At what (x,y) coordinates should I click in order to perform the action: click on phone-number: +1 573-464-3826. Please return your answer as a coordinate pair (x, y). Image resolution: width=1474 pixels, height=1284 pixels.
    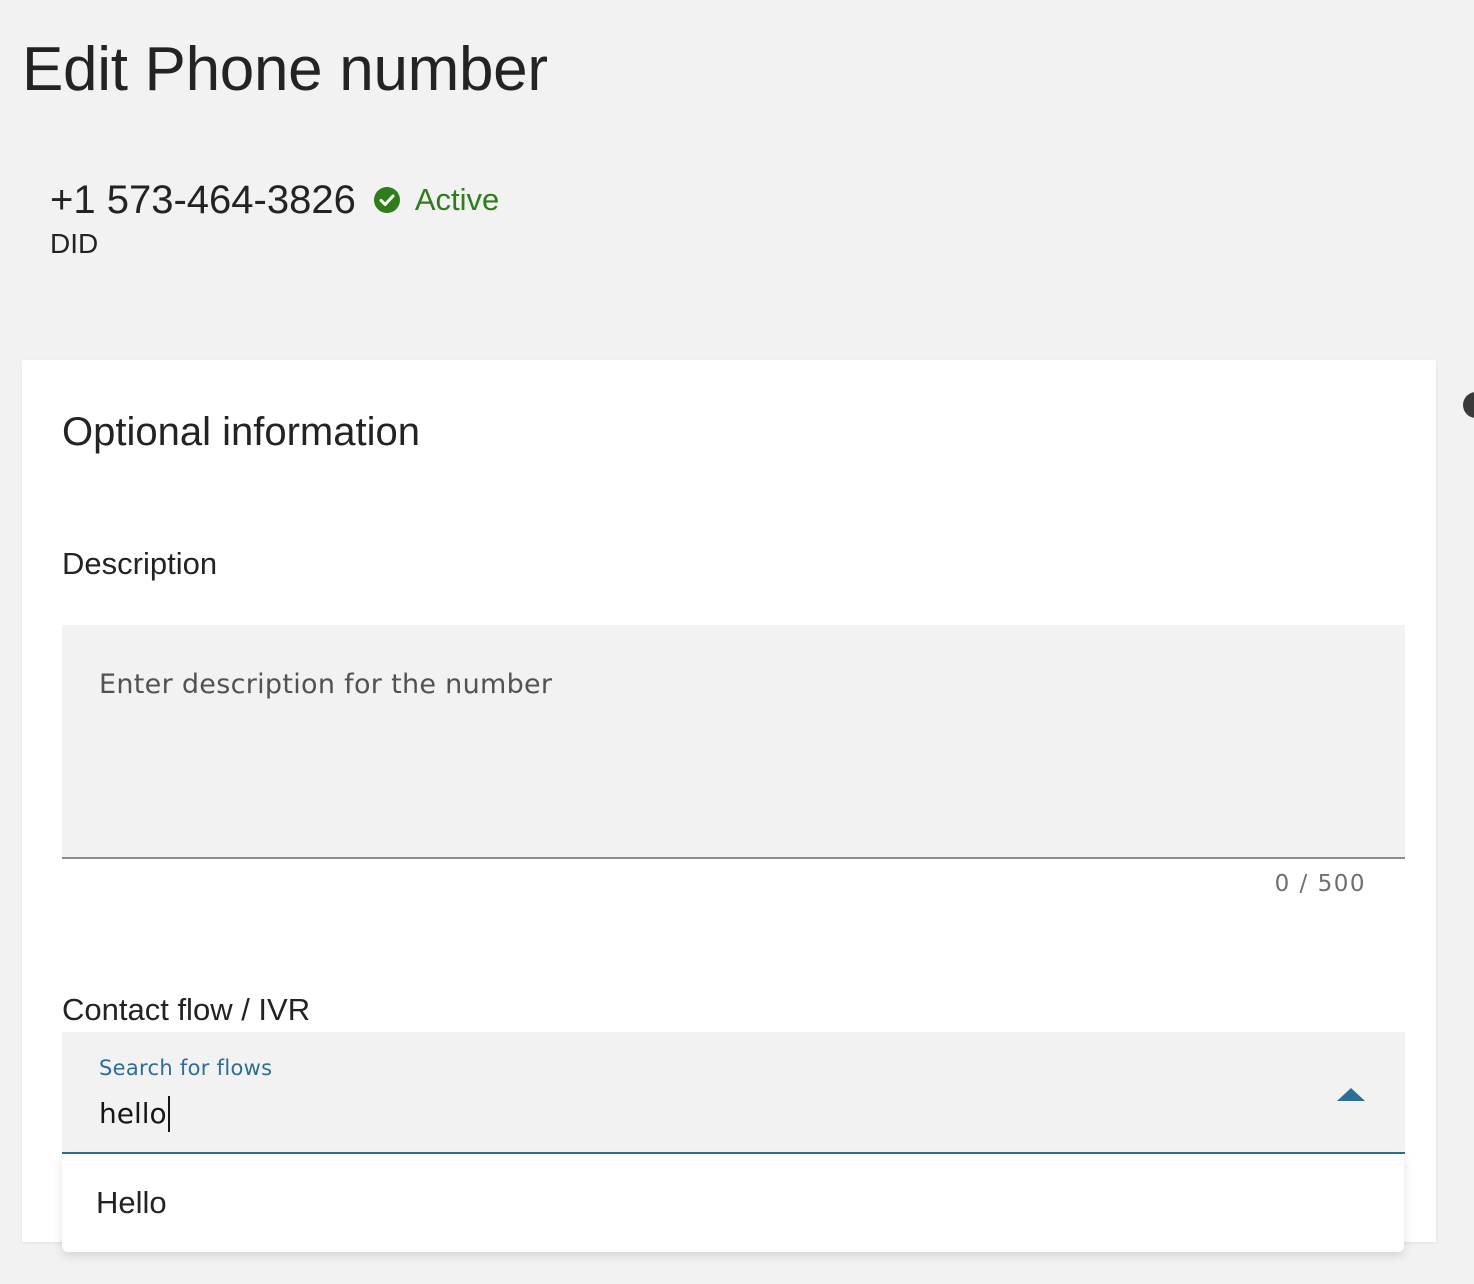
    Looking at the image, I should click on (203, 200).